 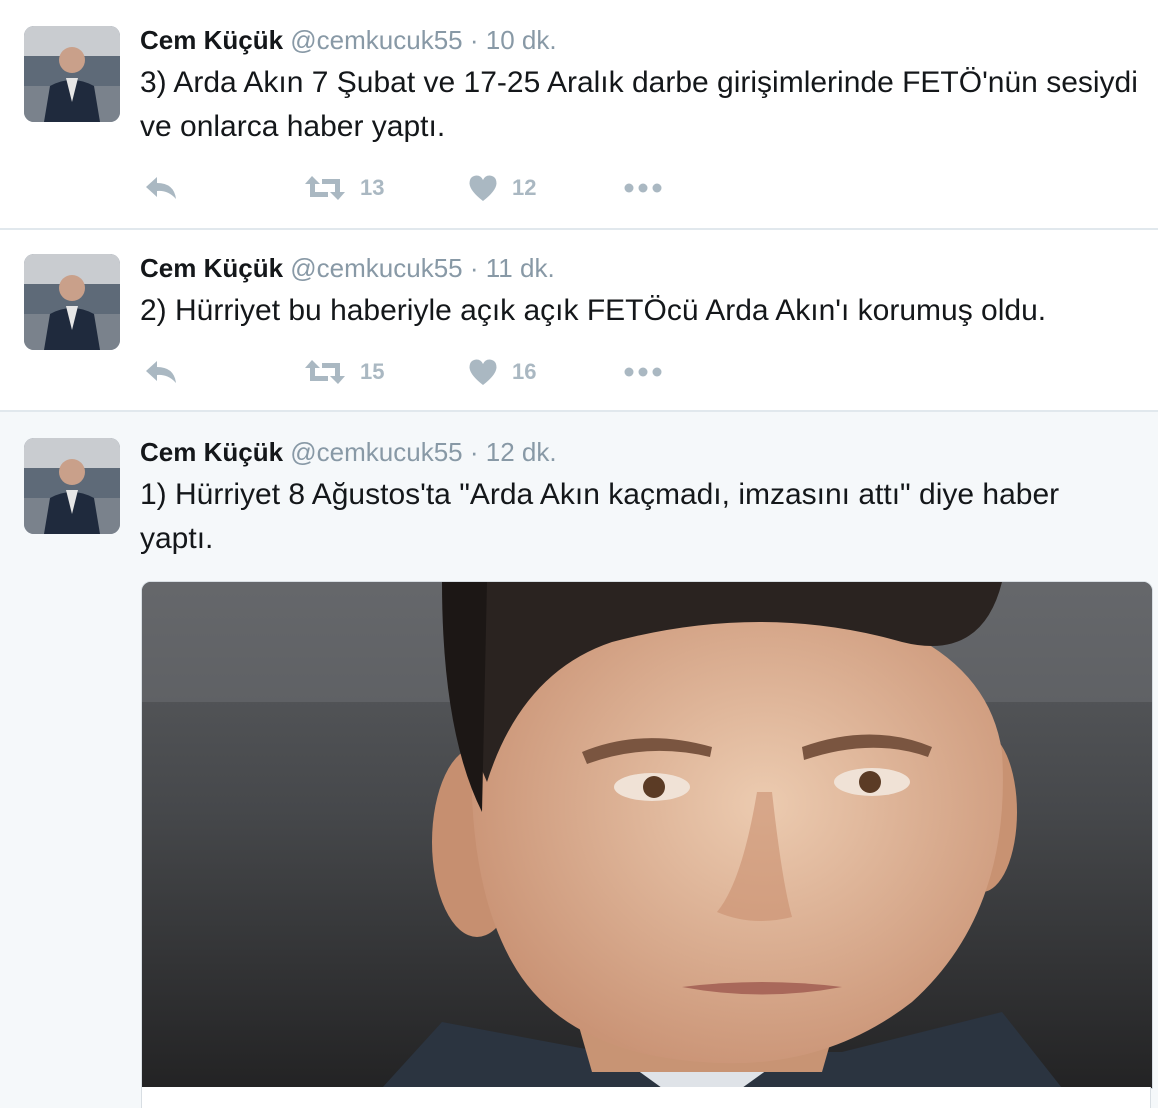 I want to click on tweet-header: Cem Küçük @cemkucuk55 · 10 dk., so click(x=348, y=40).